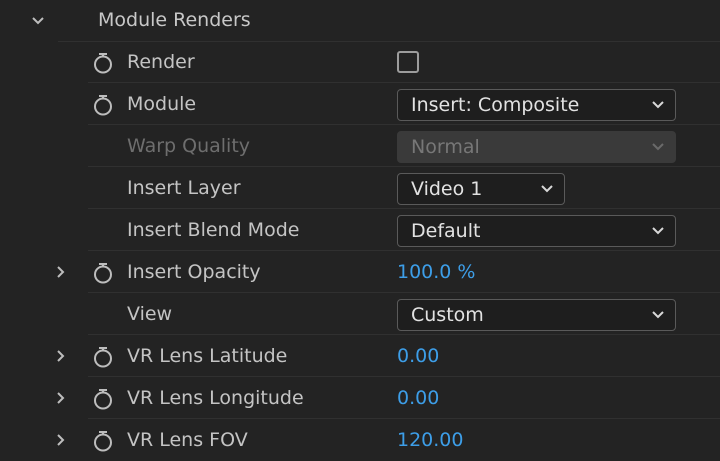 Image resolution: width=720 pixels, height=461 pixels. I want to click on dropdown-value: Custom, so click(447, 315).